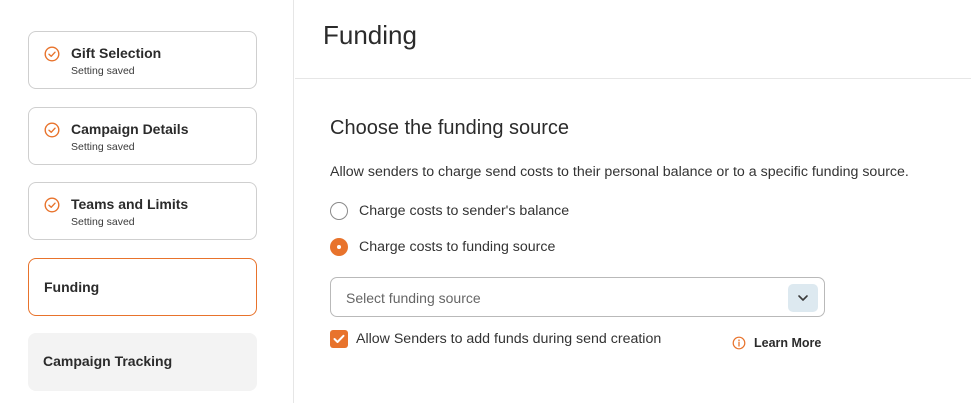 This screenshot has width=971, height=403. Describe the element at coordinates (577, 297) in the screenshot. I see `funding-source-select: Select funding source` at that location.